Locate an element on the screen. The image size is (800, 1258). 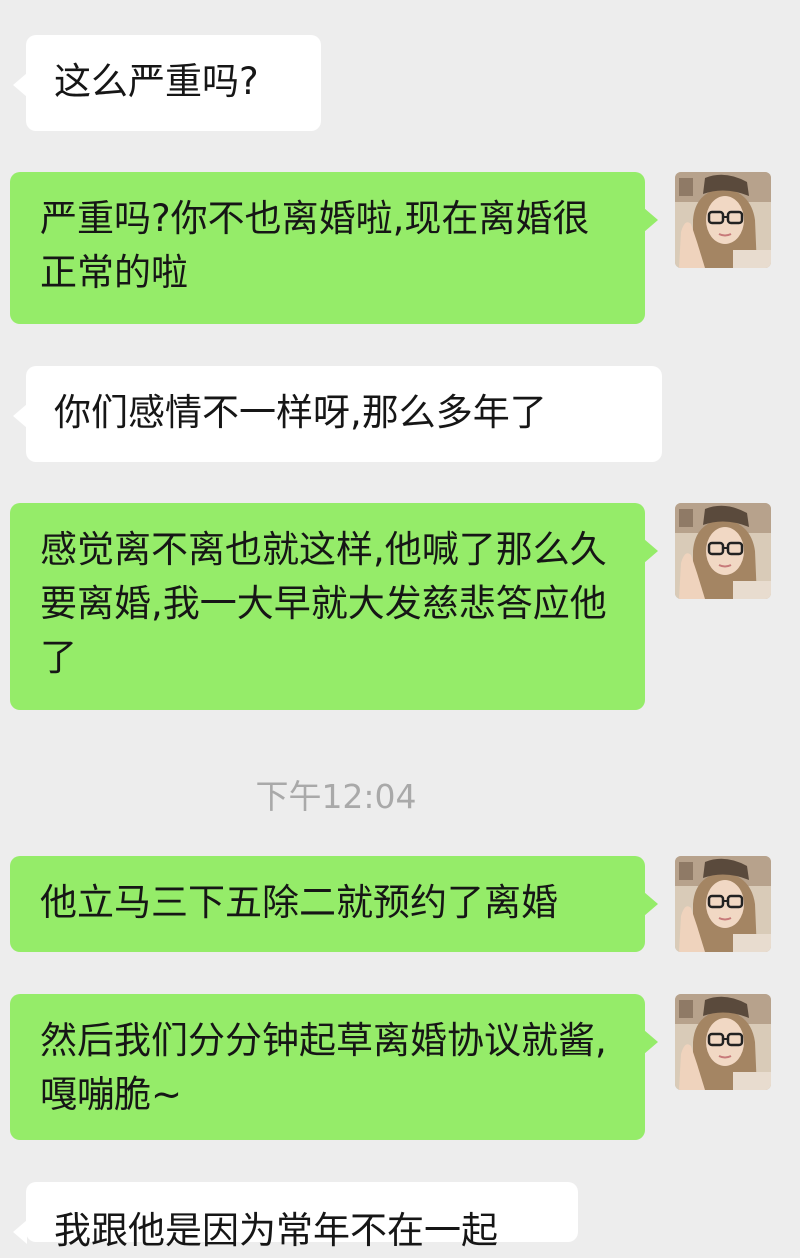
message-bubble-outgoing: 然后我们分分钟起草离婚协议就酱,嘎嘣脆~ is located at coordinates (334, 1067).